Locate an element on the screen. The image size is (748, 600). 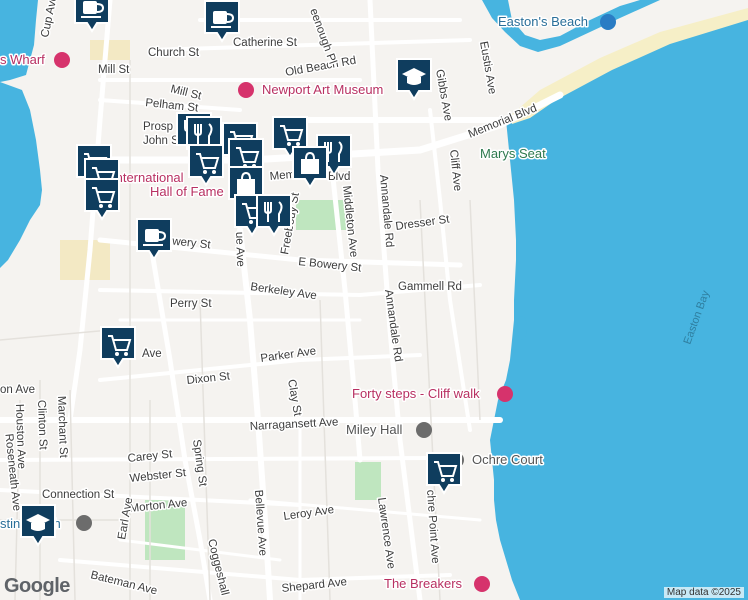
small-pond is located at coordinates (522, 328).